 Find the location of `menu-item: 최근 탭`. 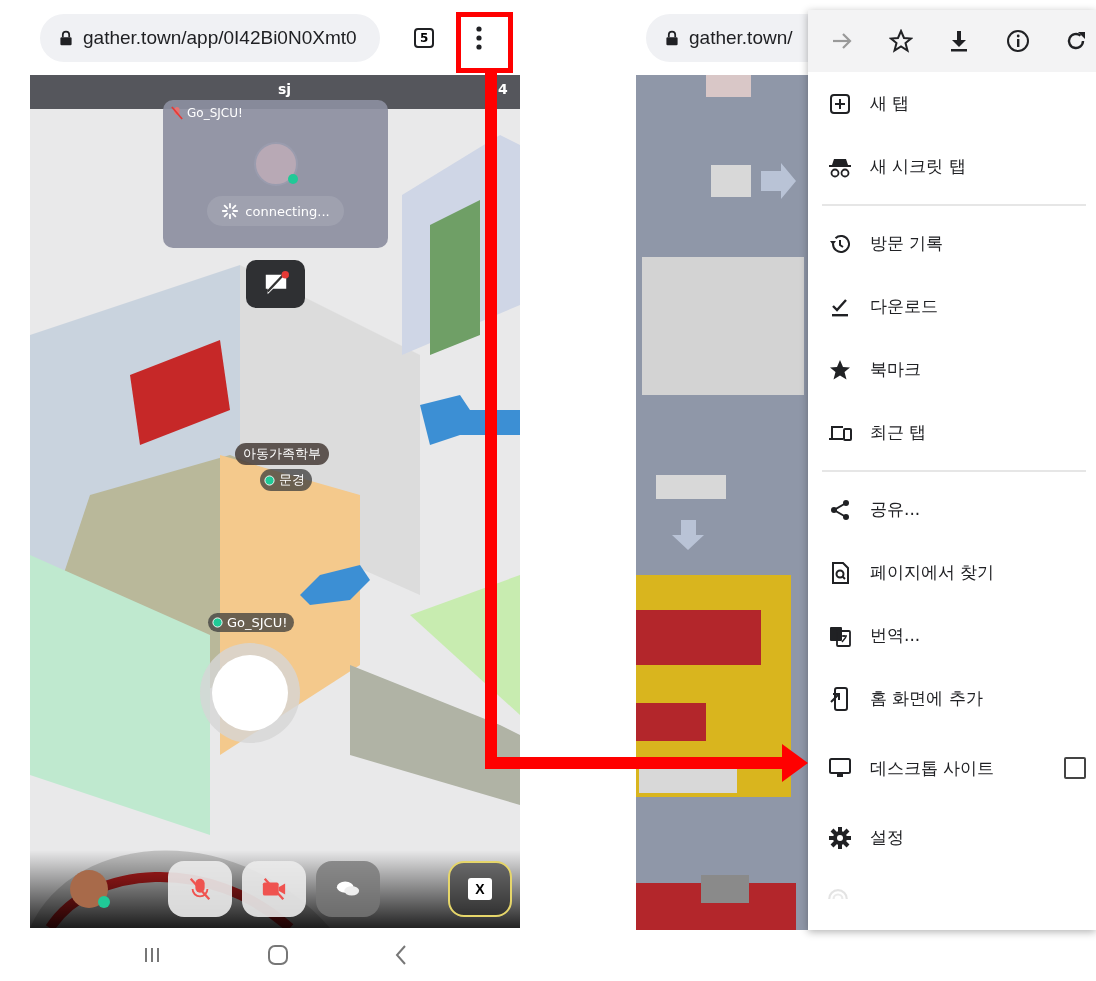

menu-item: 최근 탭 is located at coordinates (952, 432).